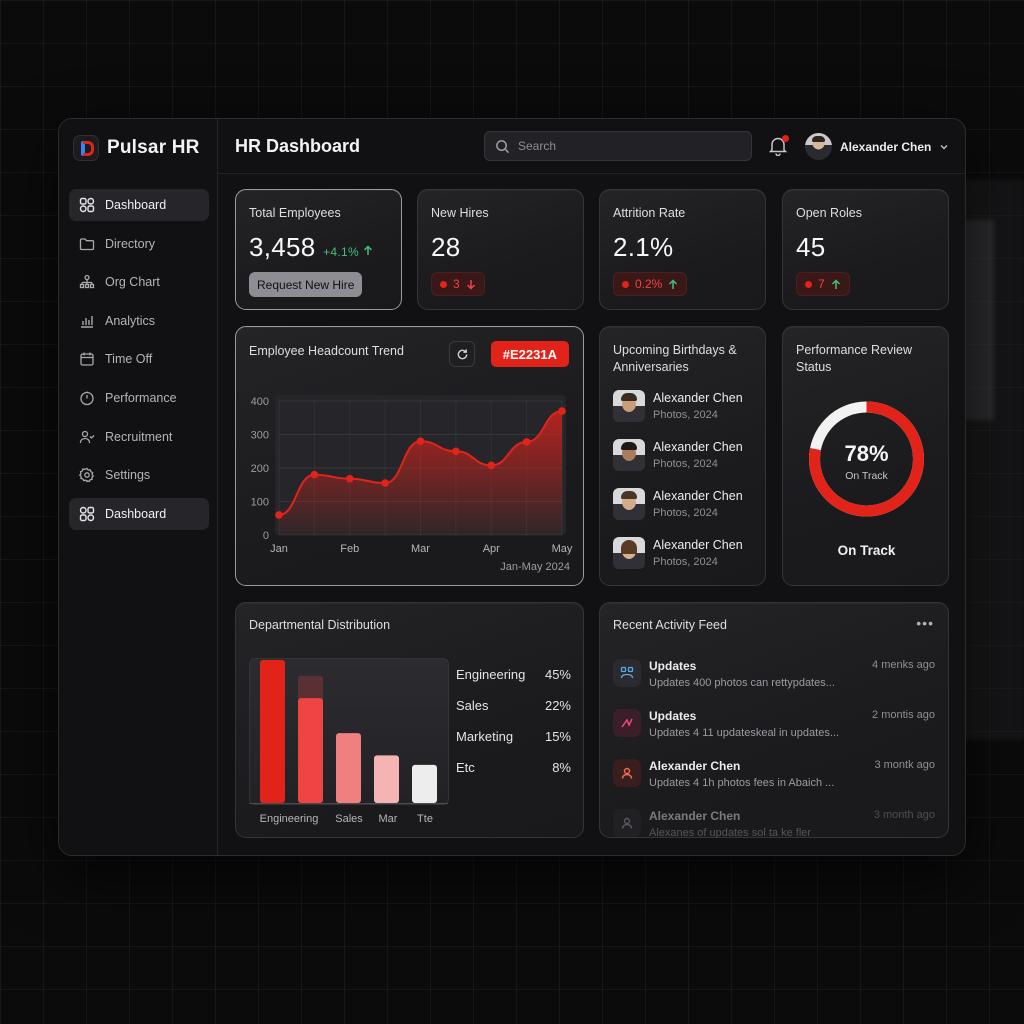 The width and height of the screenshot is (1024, 1024). Describe the element at coordinates (673, 716) in the screenshot. I see `feed-title: Updates` at that location.